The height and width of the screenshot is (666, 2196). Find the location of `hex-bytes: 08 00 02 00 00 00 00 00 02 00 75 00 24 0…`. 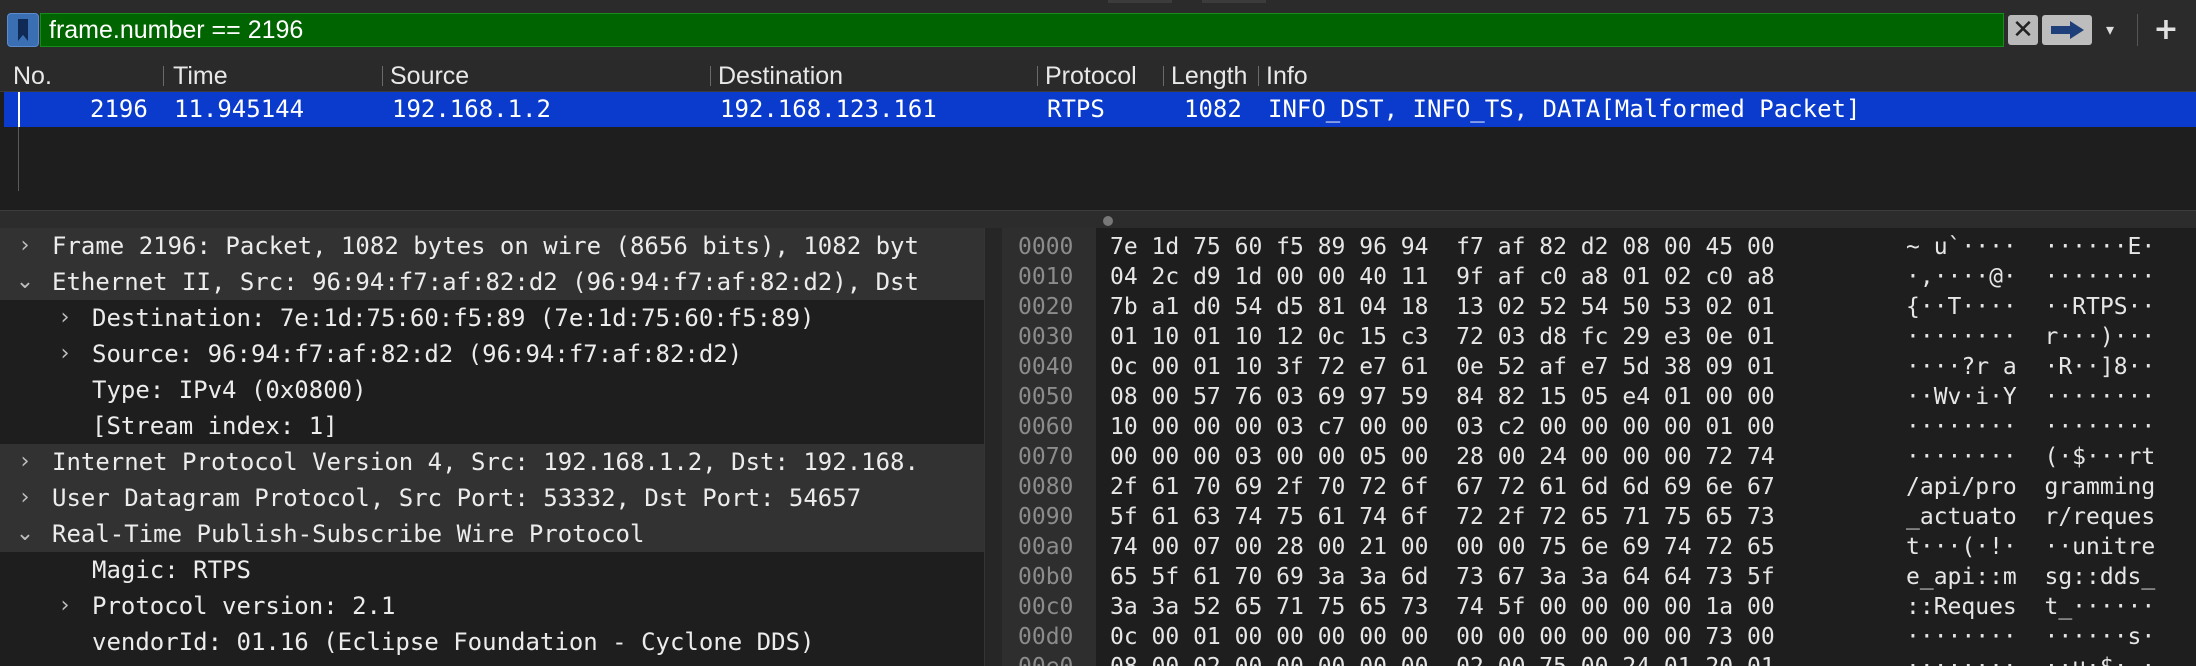

hex-bytes: 08 00 02 00 00 00 00 00 02 00 75 00 24 0… is located at coordinates (1442, 659).